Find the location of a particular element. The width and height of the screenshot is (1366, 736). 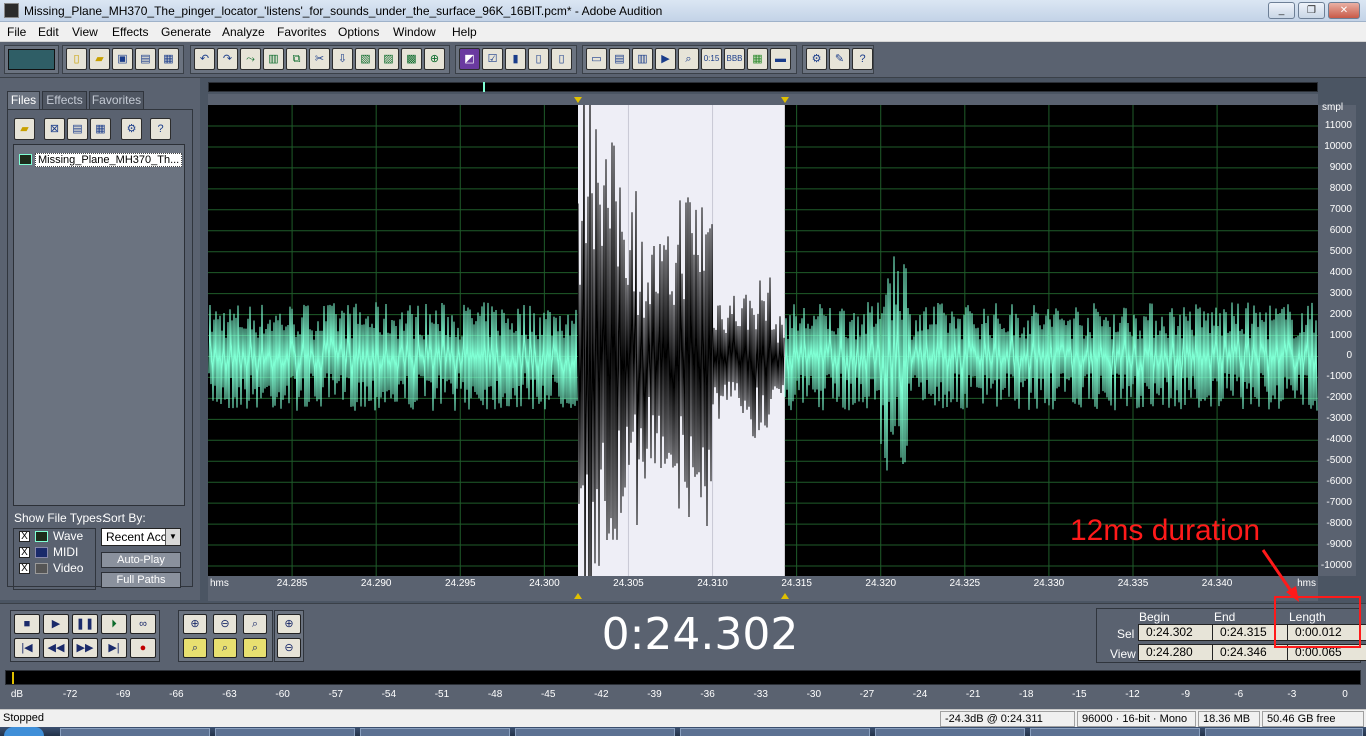

audio-format: 96000 · 16-bit · Mono is located at coordinates (1136, 719).